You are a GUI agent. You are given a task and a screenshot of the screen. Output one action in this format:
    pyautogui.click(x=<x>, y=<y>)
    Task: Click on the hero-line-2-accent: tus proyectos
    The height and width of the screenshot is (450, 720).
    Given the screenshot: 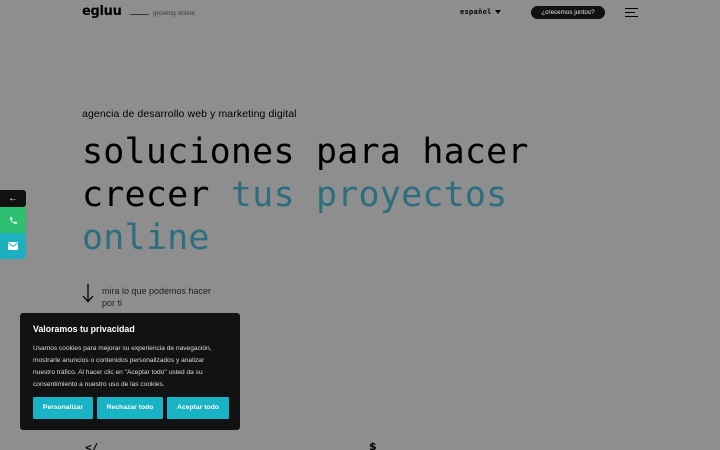 What is the action you would take?
    pyautogui.click(x=369, y=195)
    